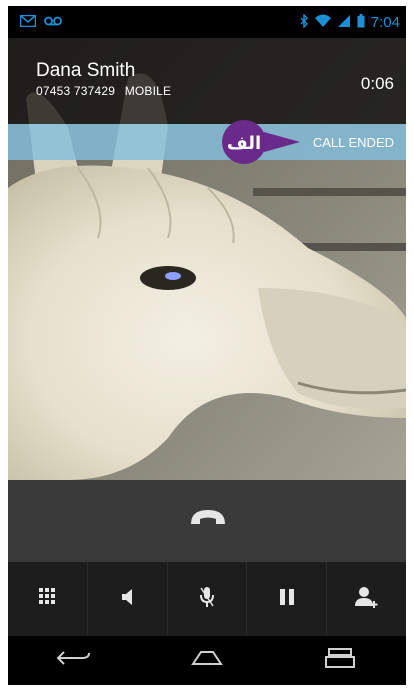 Image resolution: width=414 pixels, height=691 pixels. I want to click on hold-button, so click(287, 599).